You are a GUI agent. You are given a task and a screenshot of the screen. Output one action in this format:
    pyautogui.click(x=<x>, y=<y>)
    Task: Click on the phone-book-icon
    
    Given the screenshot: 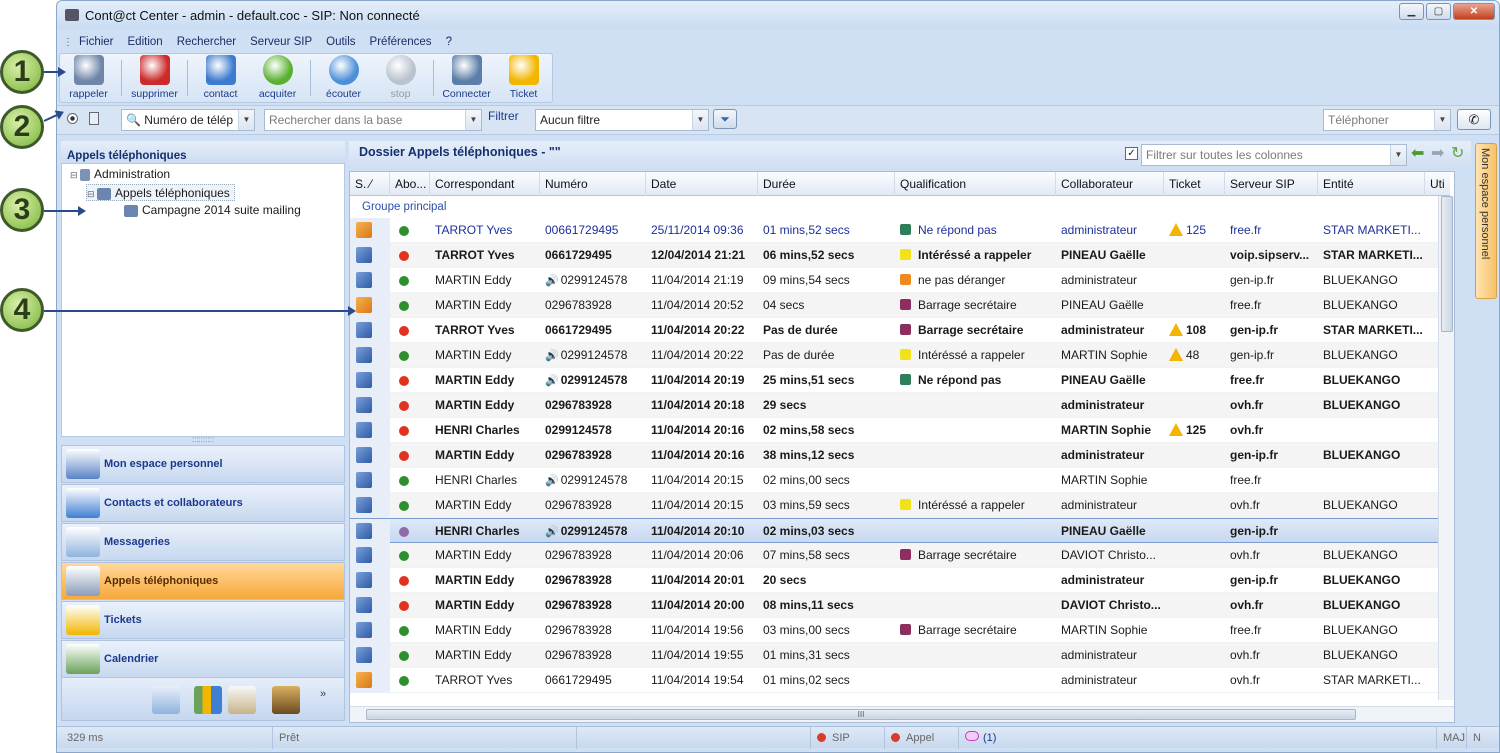 What is the action you would take?
    pyautogui.click(x=94, y=118)
    